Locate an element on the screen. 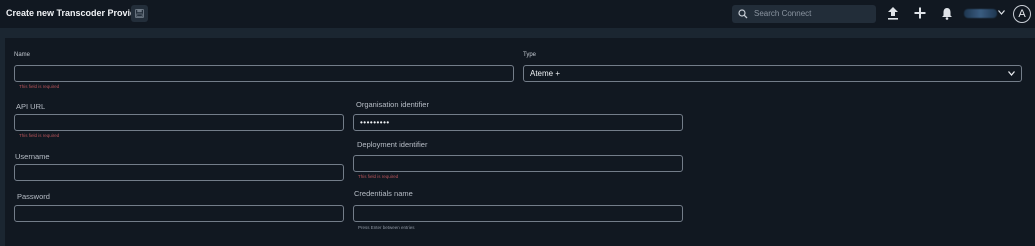 The image size is (1035, 246). username-label: Username is located at coordinates (32, 156).